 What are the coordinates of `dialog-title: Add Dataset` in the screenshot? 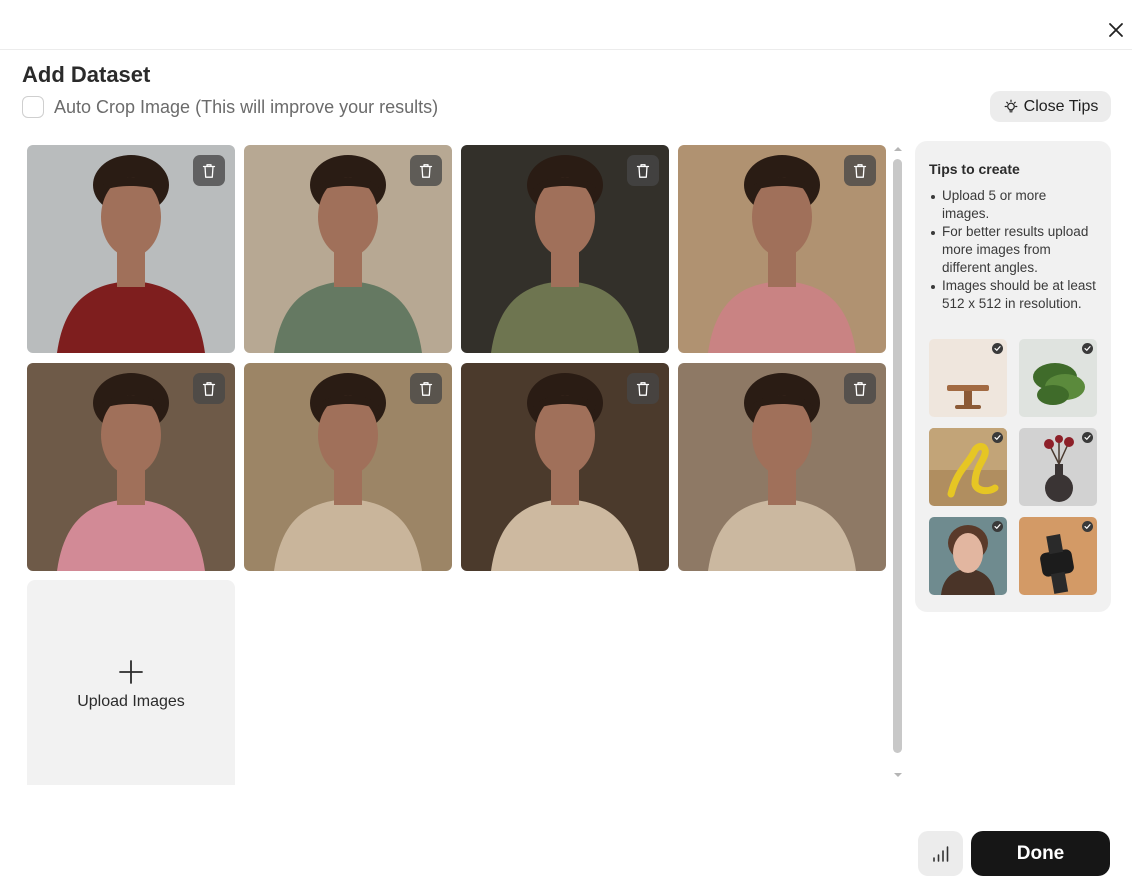 It's located at (86, 74).